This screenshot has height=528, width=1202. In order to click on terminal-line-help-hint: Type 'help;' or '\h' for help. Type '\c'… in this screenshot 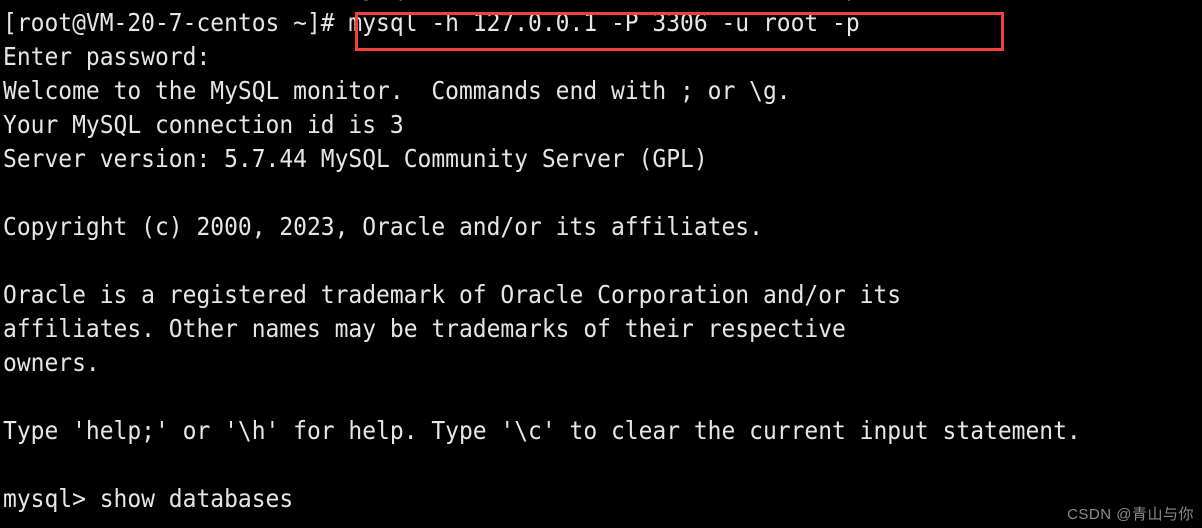, I will do `click(542, 430)`.